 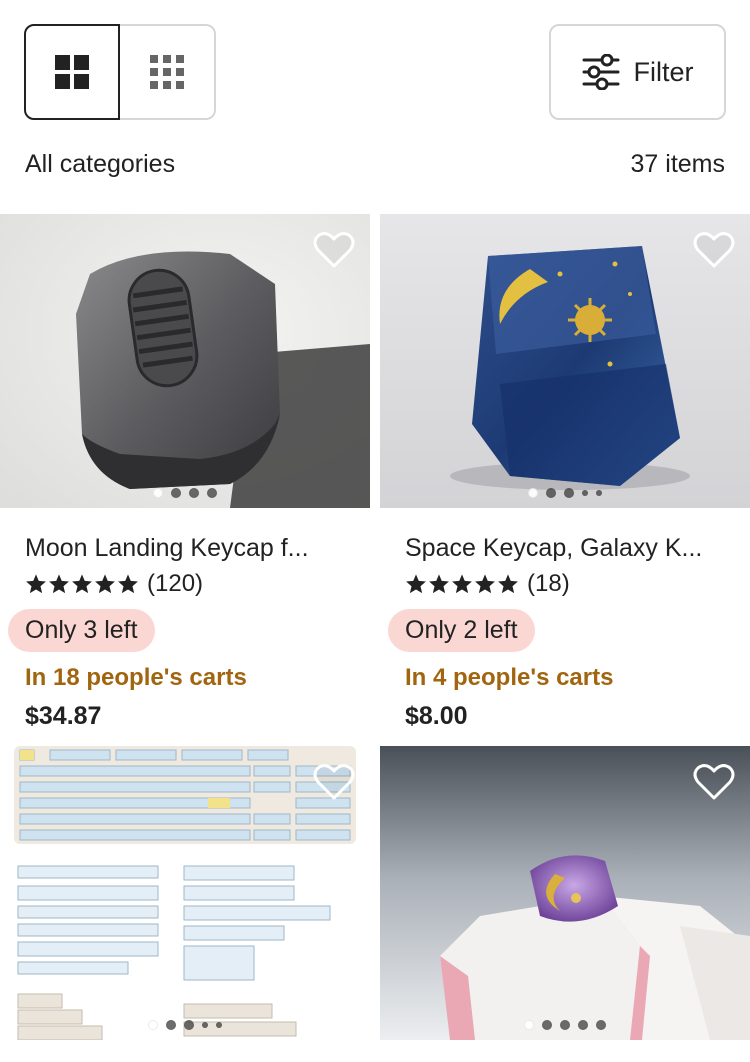 I want to click on view-toggle, so click(x=120, y=72).